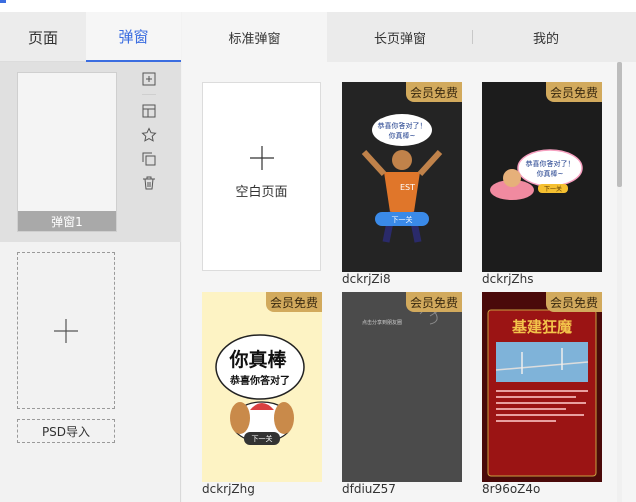 This screenshot has width=636, height=502. I want to click on plus-square-icon, so click(149, 79).